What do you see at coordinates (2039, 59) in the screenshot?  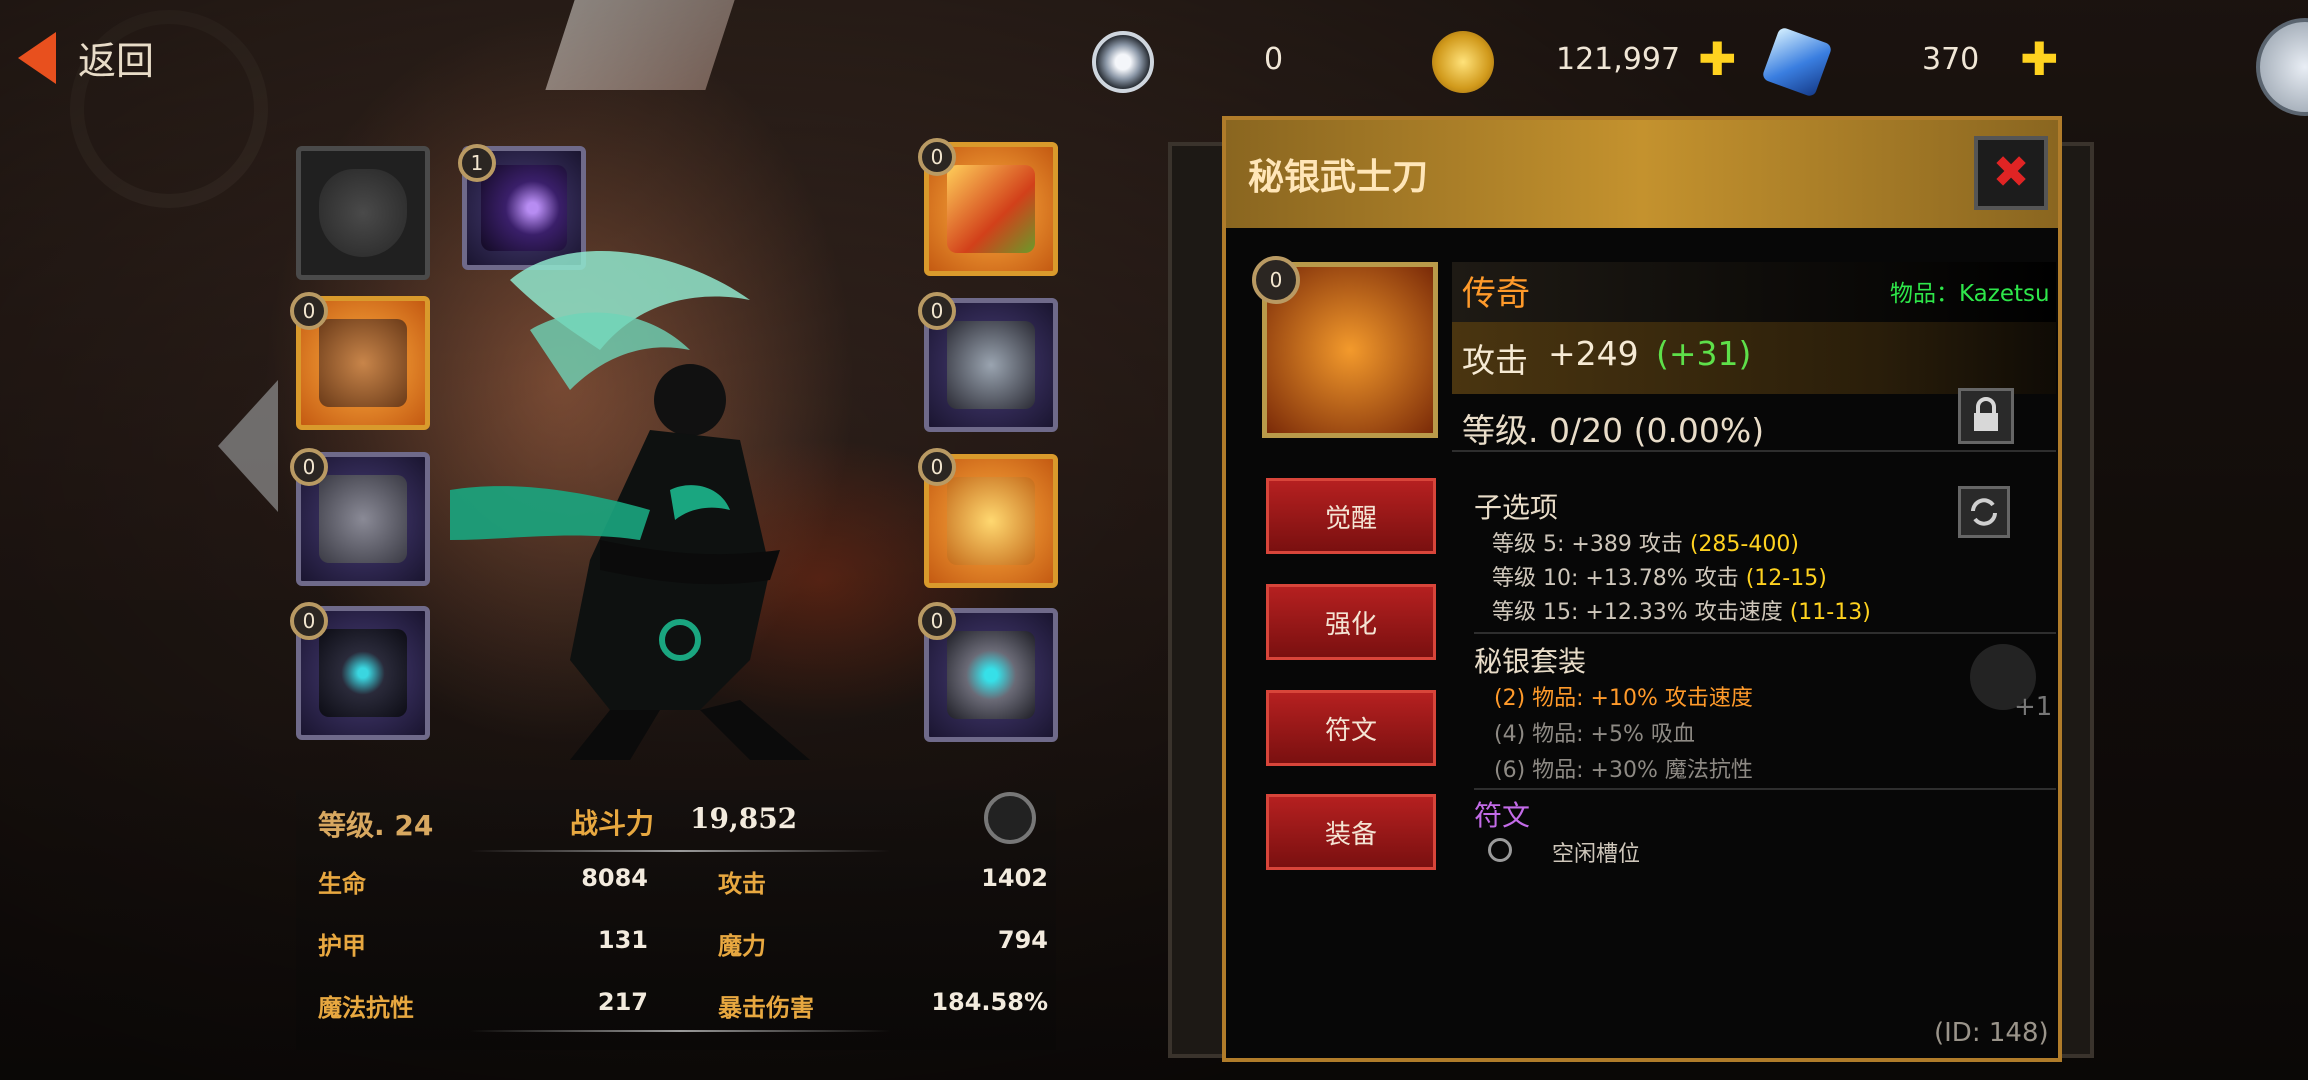 I see `add-crystal-plus-icon: ✚` at bounding box center [2039, 59].